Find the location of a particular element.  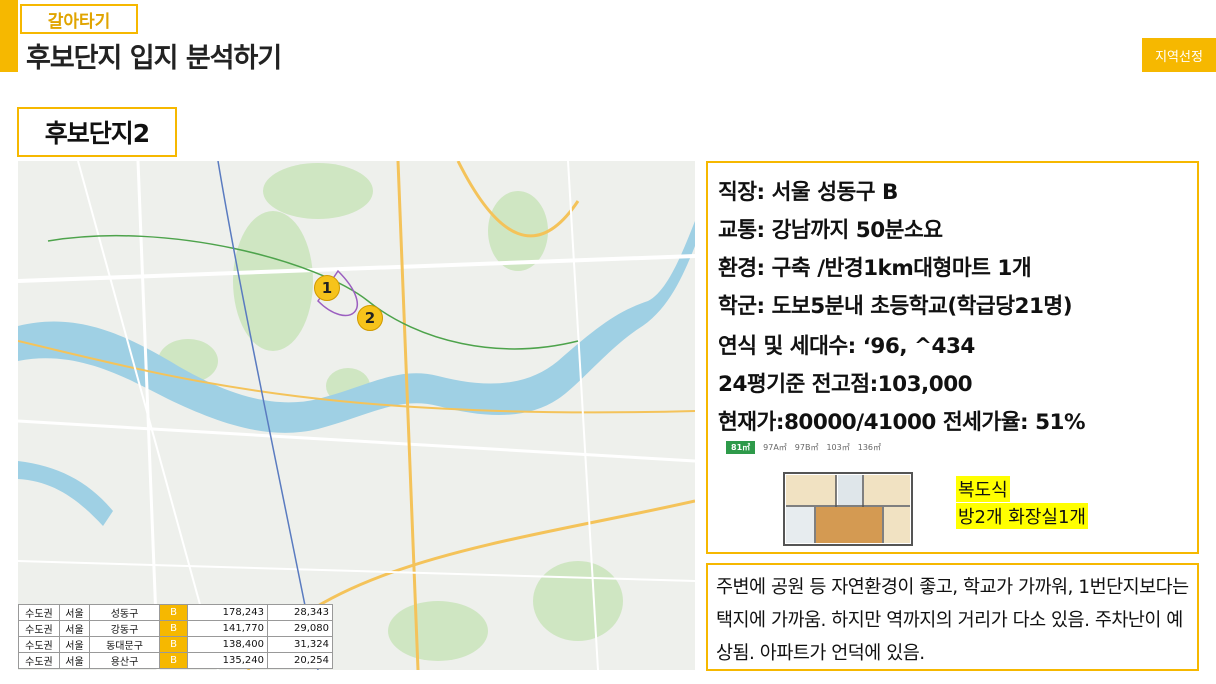

table-cell: 141,770 is located at coordinates (227, 628).